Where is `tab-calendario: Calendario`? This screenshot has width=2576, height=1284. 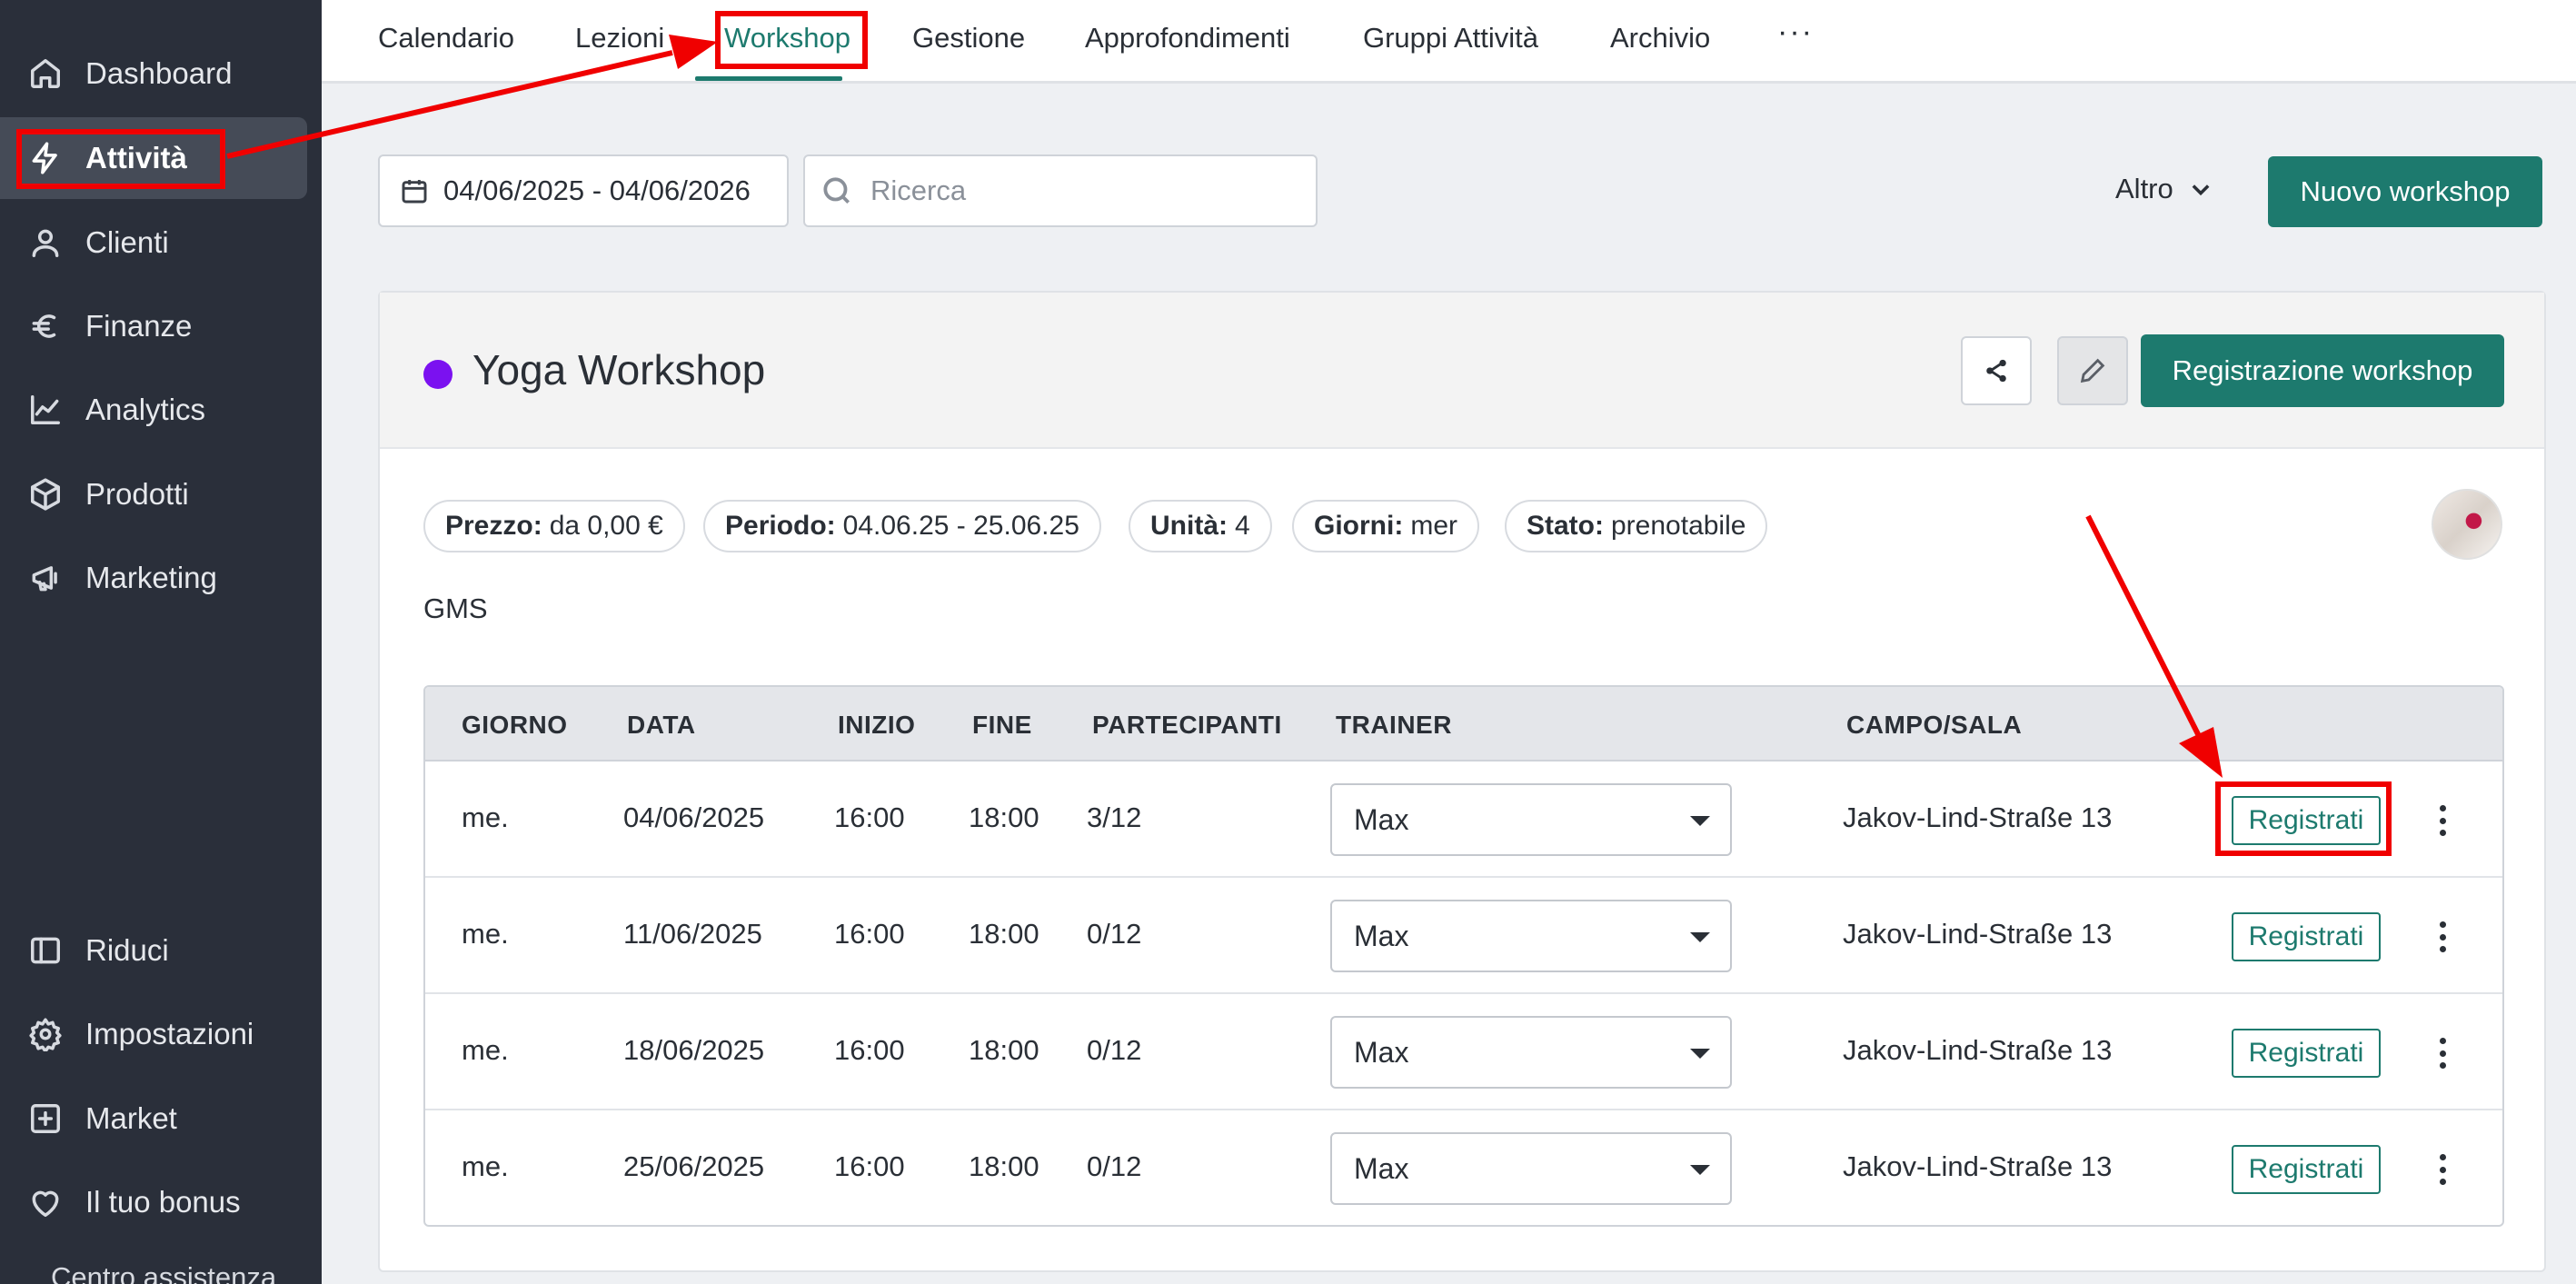
tab-calendario: Calendario is located at coordinates (446, 38).